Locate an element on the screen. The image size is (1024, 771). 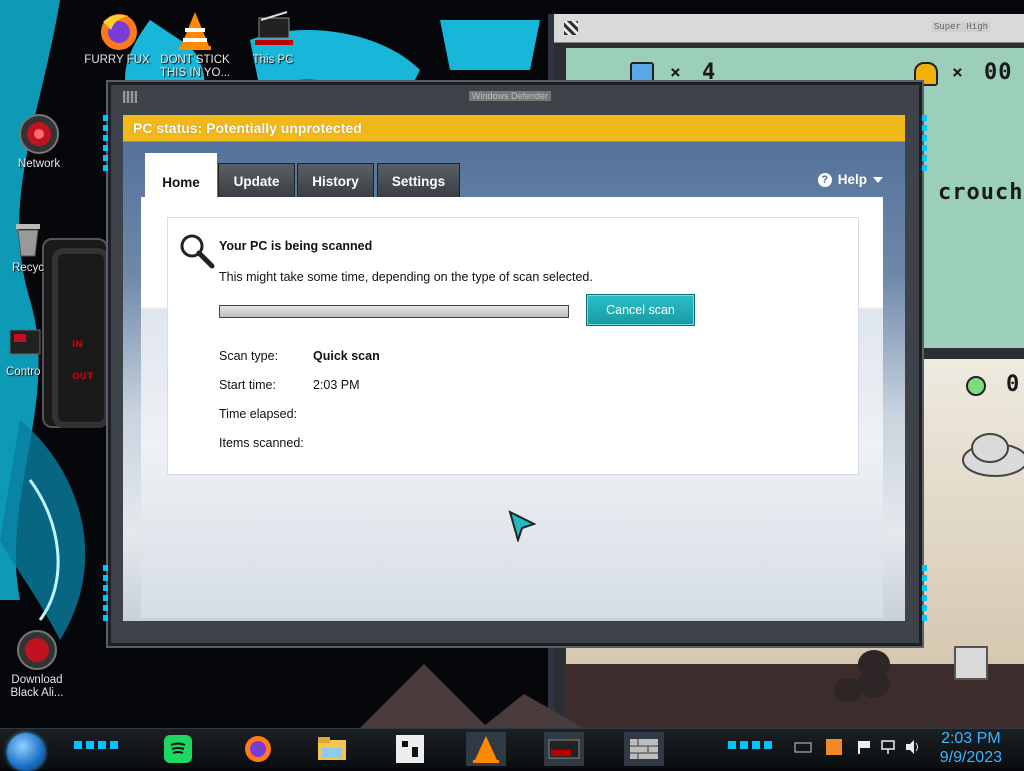
desktop-icon-label: Network is located at coordinates (39, 164).